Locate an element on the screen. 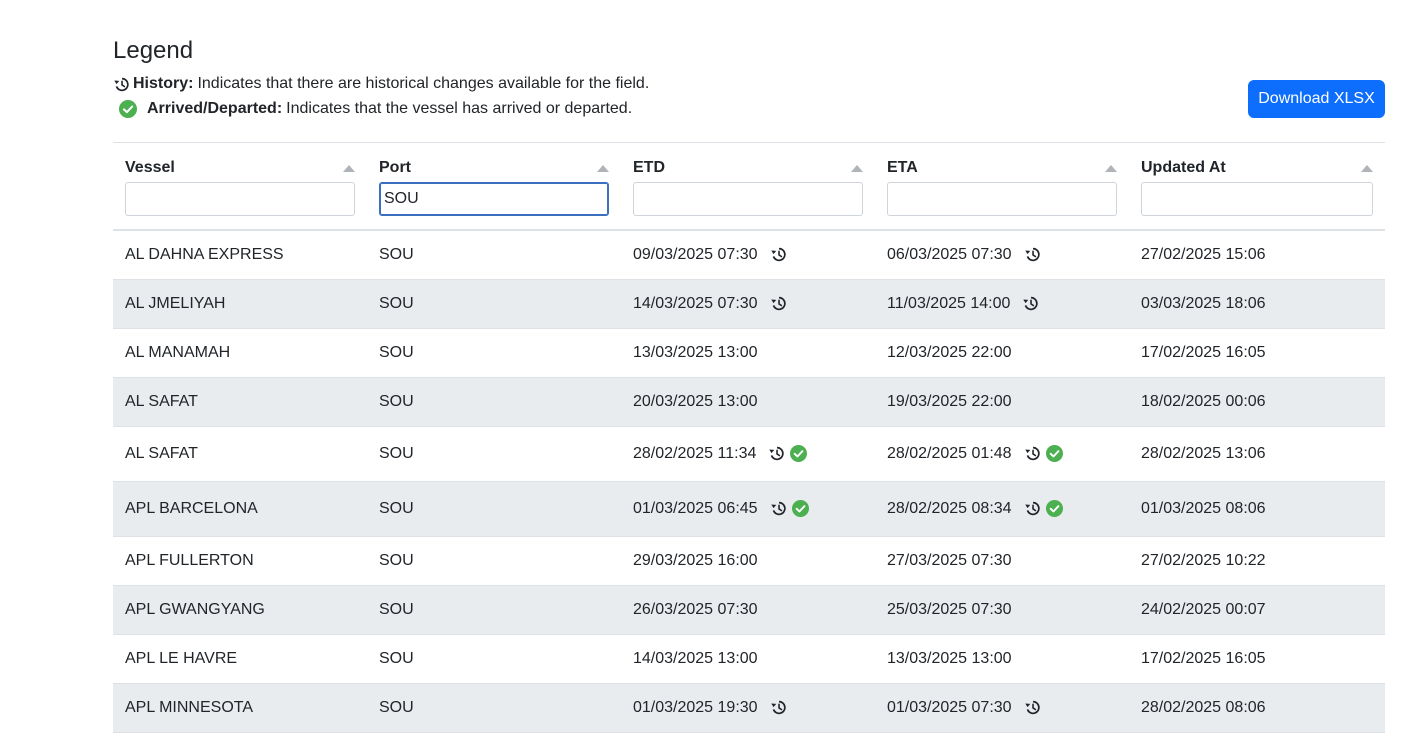  eta-cell: 27/03/2025 07:30 is located at coordinates (1002, 561).